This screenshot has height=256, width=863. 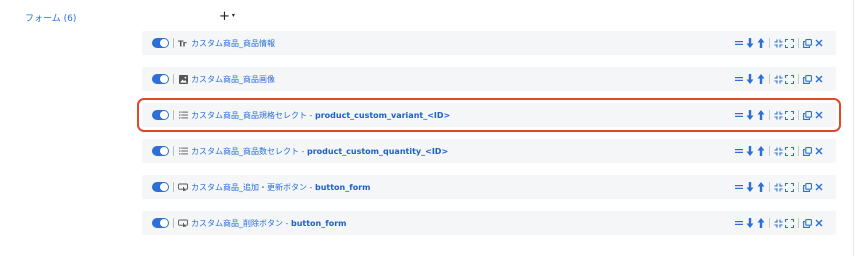 I want to click on element-label: カスタム商品_削除ボタン - button_form, so click(x=269, y=223).